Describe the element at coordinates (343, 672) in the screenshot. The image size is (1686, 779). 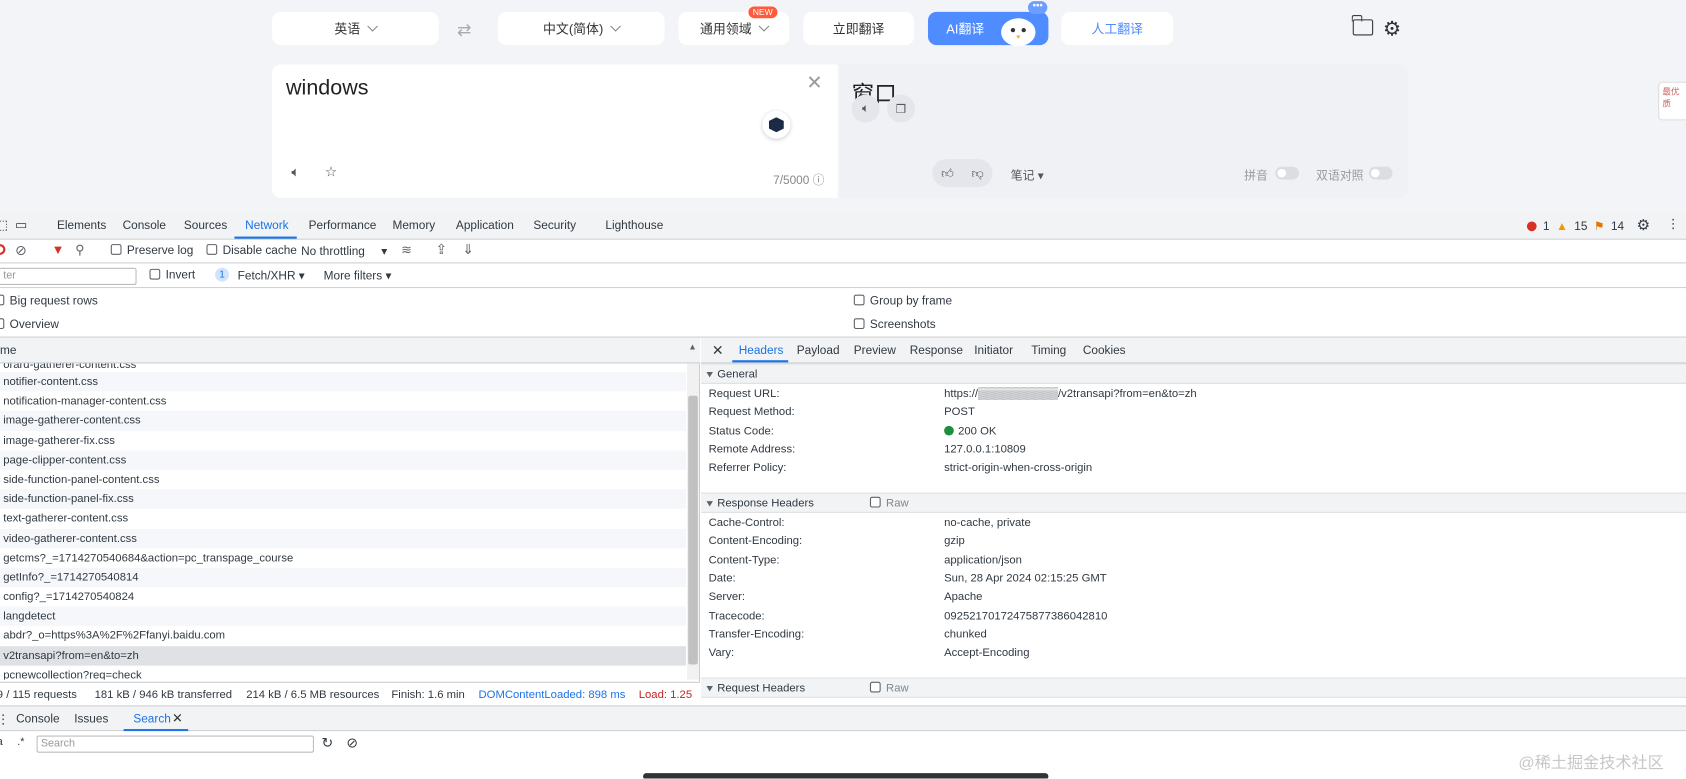
I see `request-row: pcnewcollection?req=check` at that location.